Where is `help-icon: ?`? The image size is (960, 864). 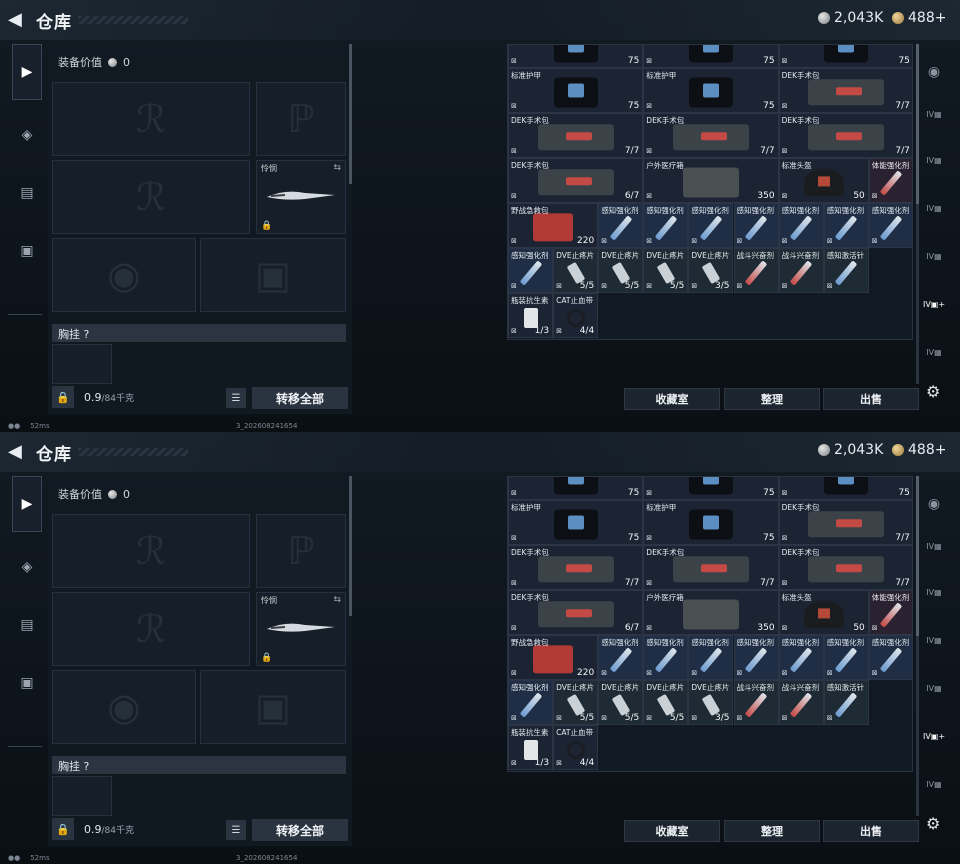
help-icon: ? is located at coordinates (87, 766).